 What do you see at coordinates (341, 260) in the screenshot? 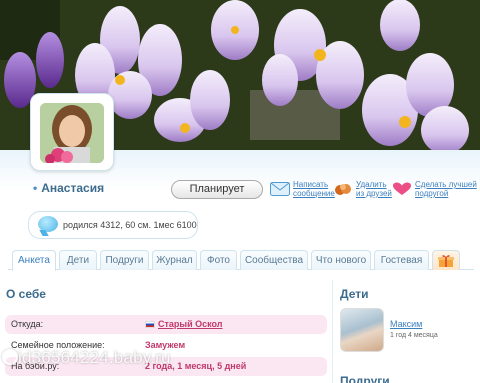
I see `tab-whats-new: Что нового` at bounding box center [341, 260].